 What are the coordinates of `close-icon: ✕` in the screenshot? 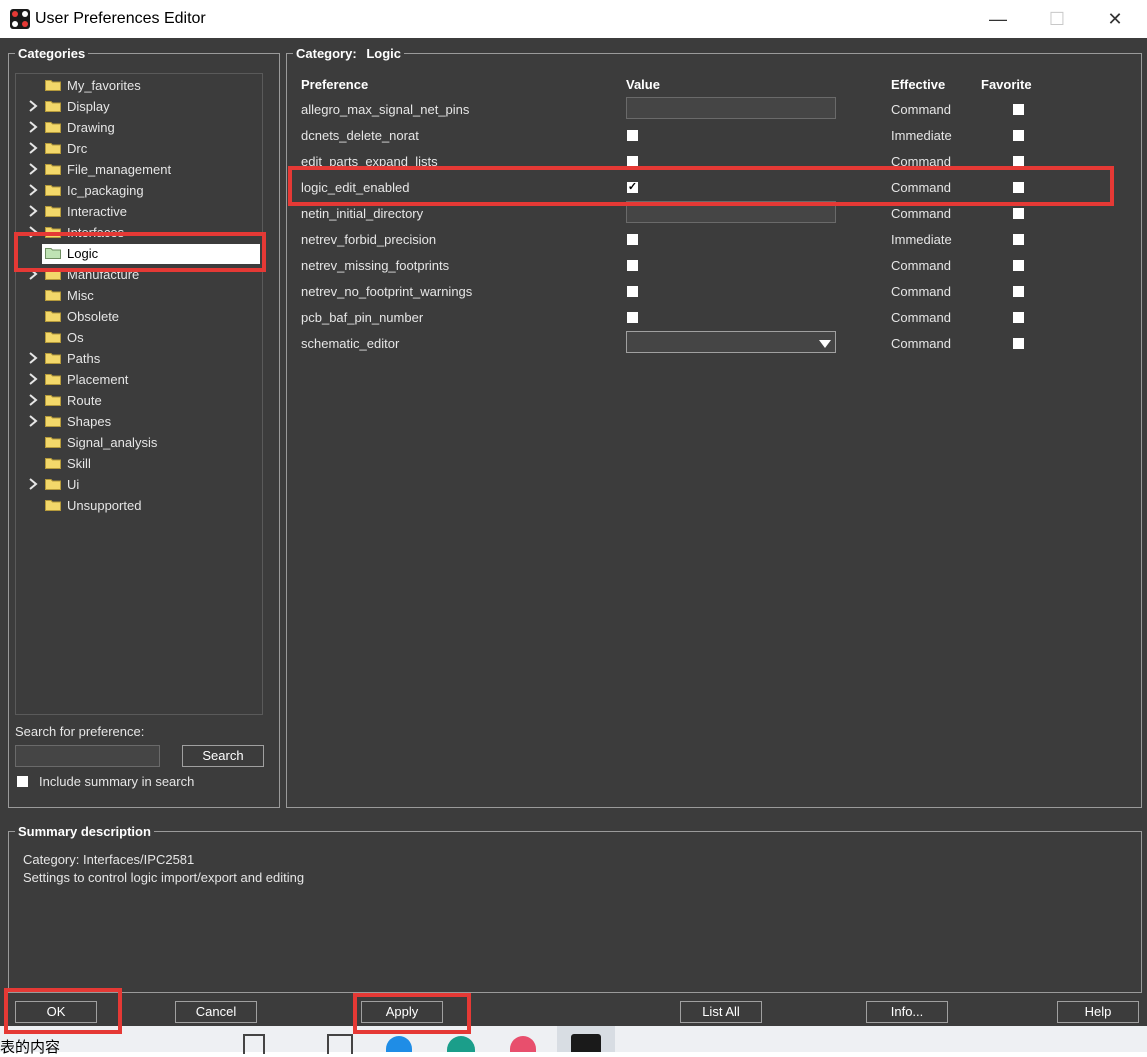 It's located at (1115, 19).